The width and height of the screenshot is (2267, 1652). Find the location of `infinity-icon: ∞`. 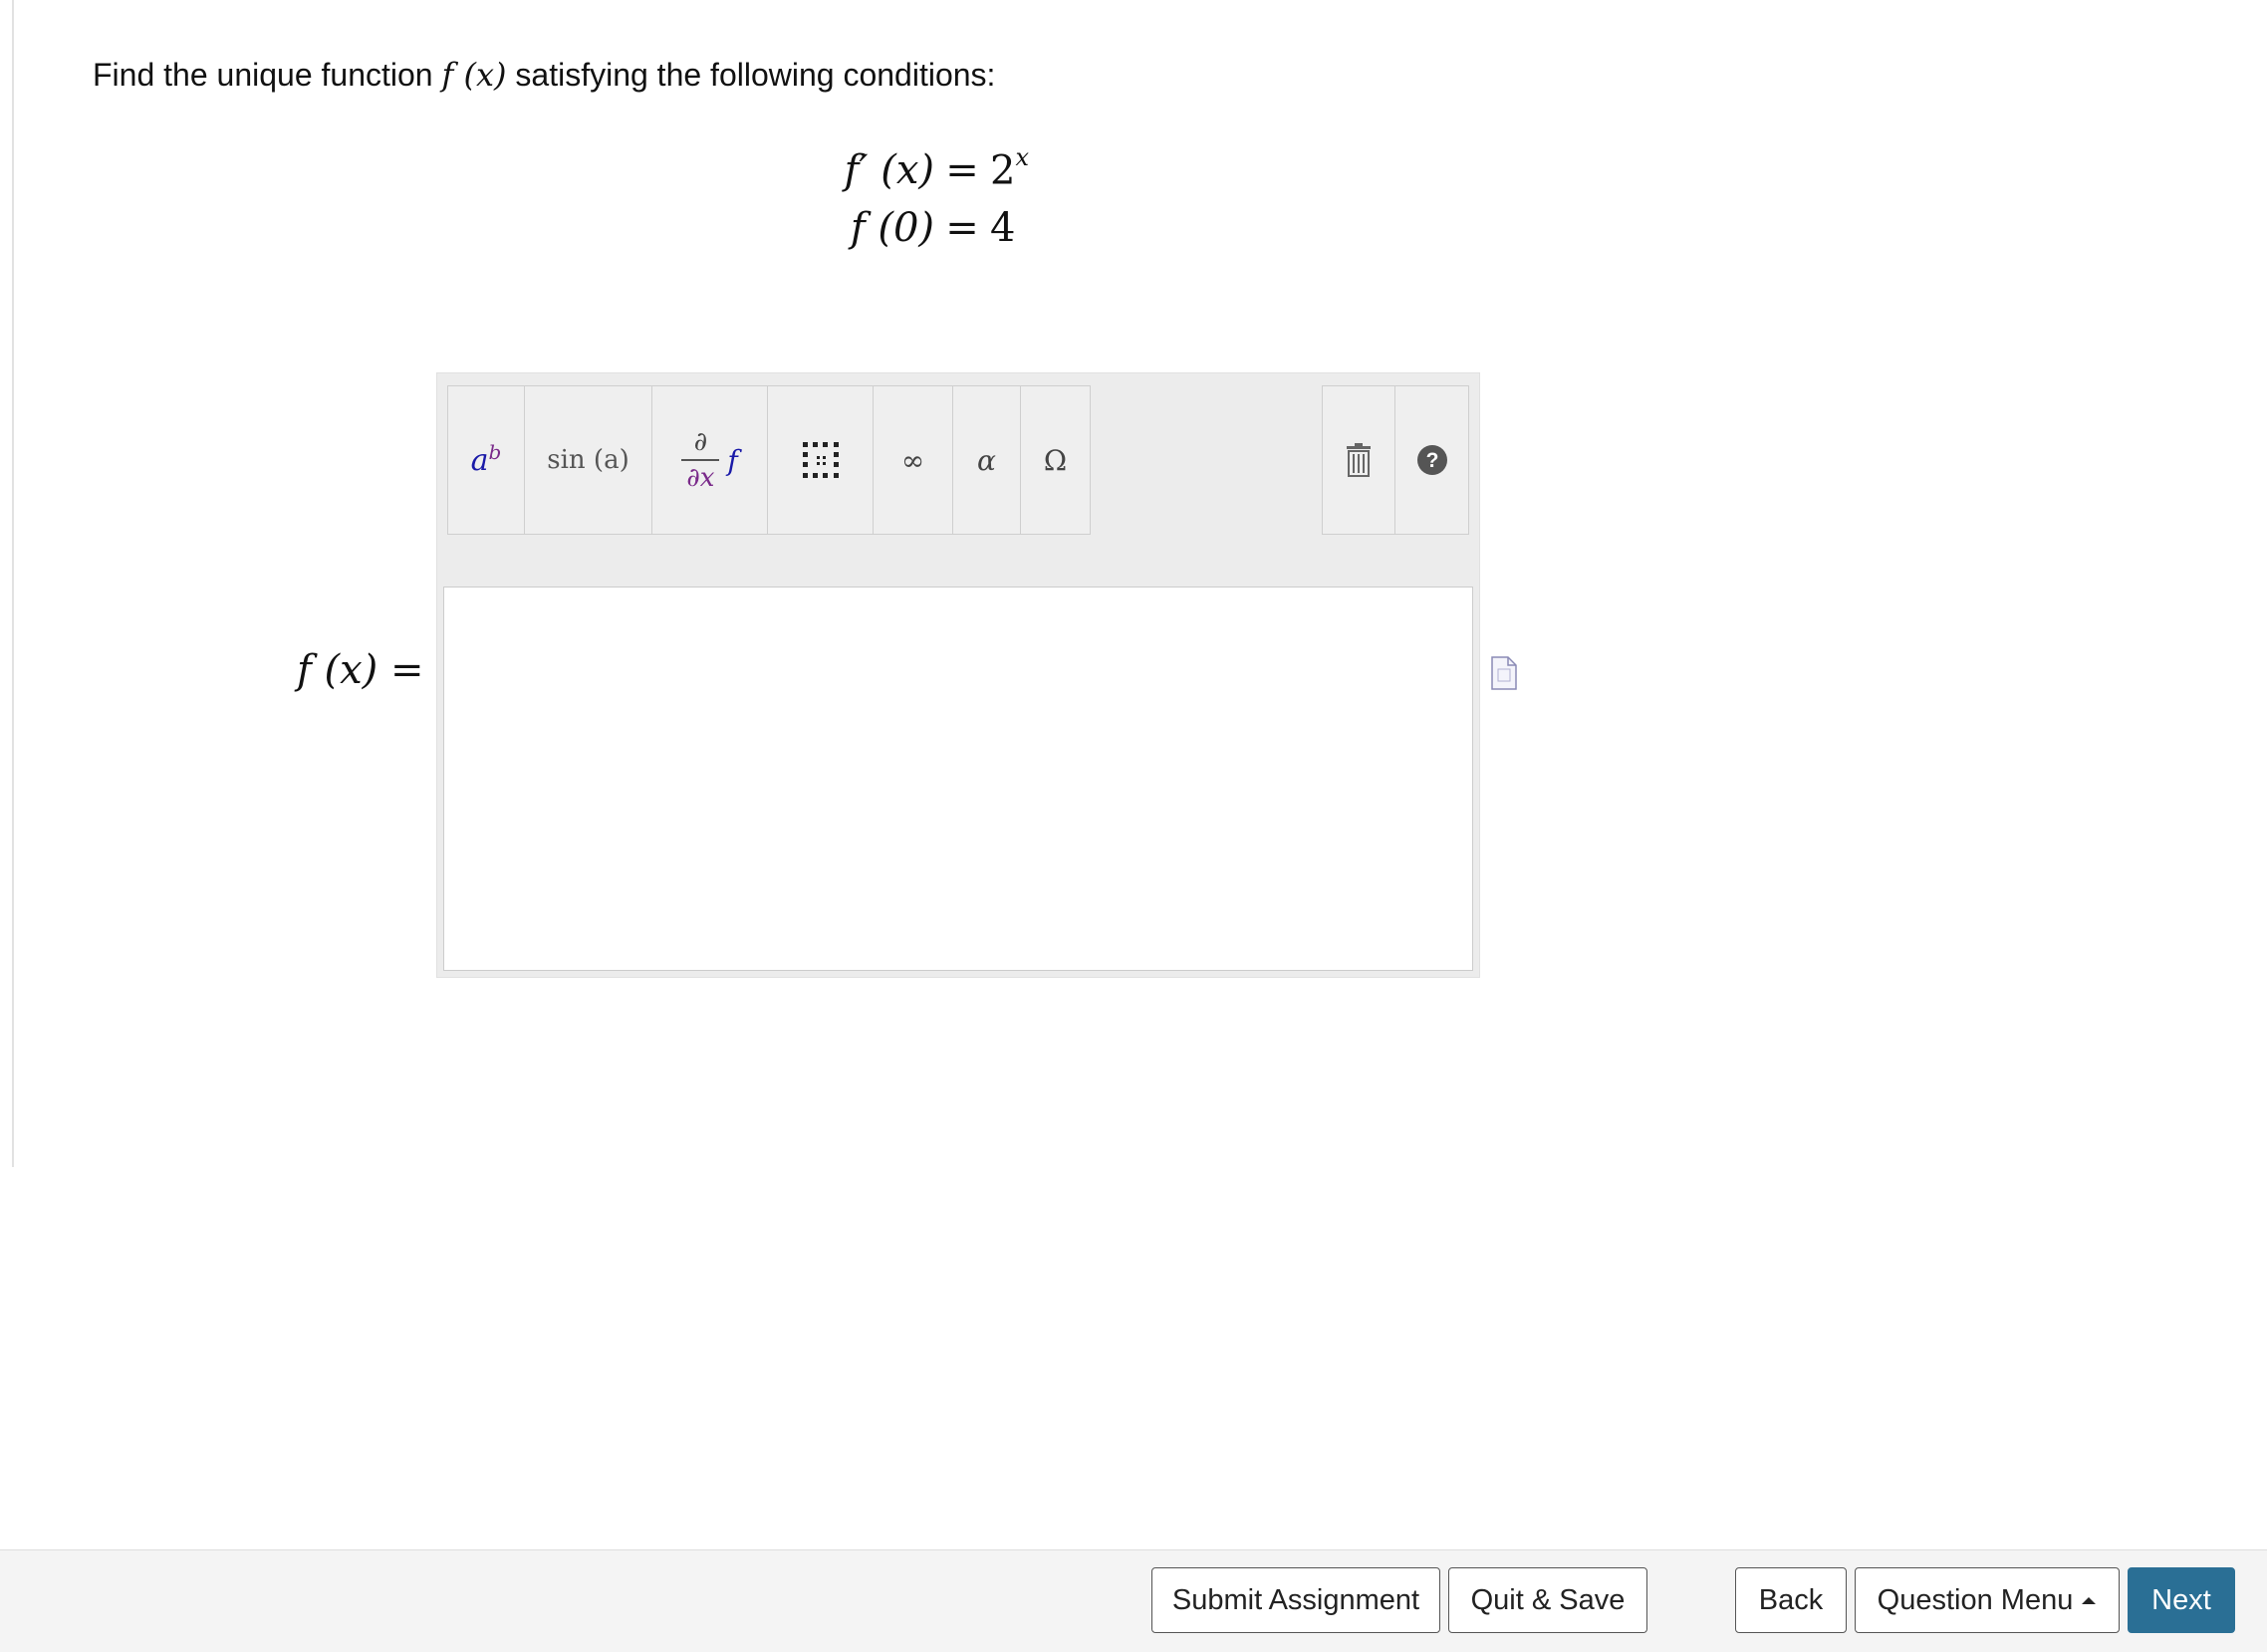

infinity-icon: ∞ is located at coordinates (912, 460).